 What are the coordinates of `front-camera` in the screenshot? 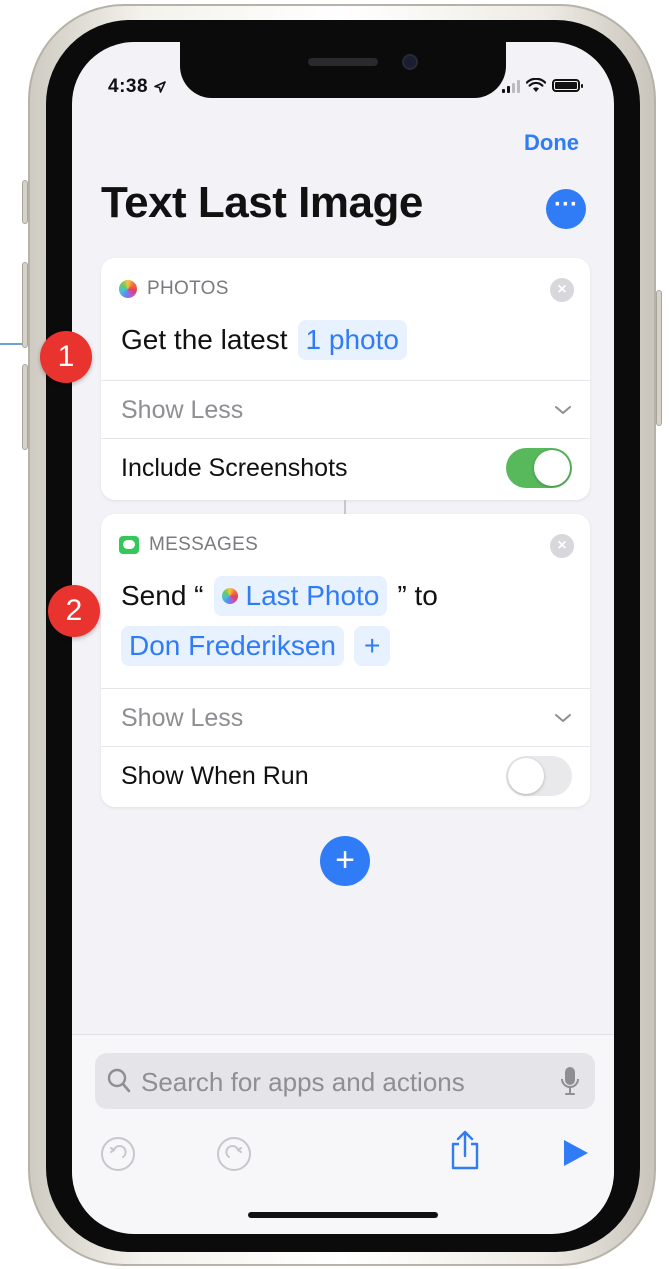 It's located at (410, 62).